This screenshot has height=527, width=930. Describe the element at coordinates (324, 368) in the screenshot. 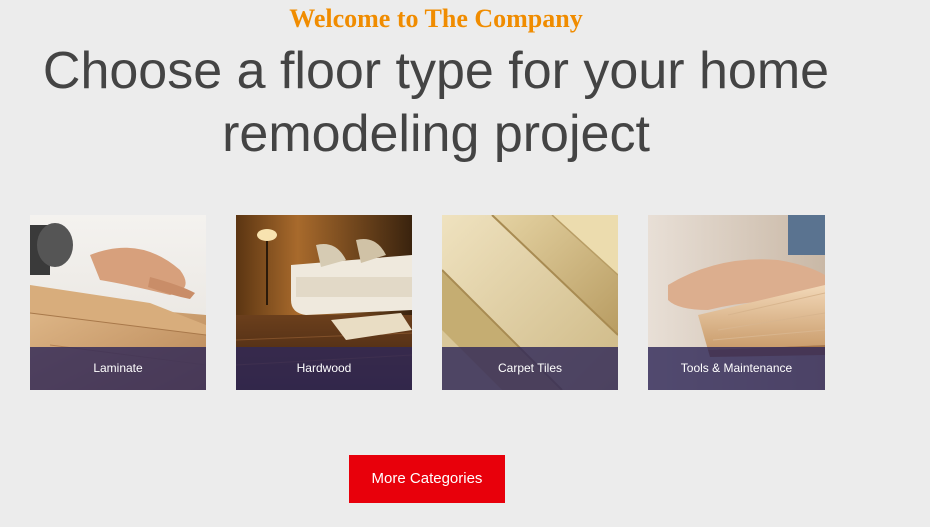

I see `category-label: Hardwood` at that location.